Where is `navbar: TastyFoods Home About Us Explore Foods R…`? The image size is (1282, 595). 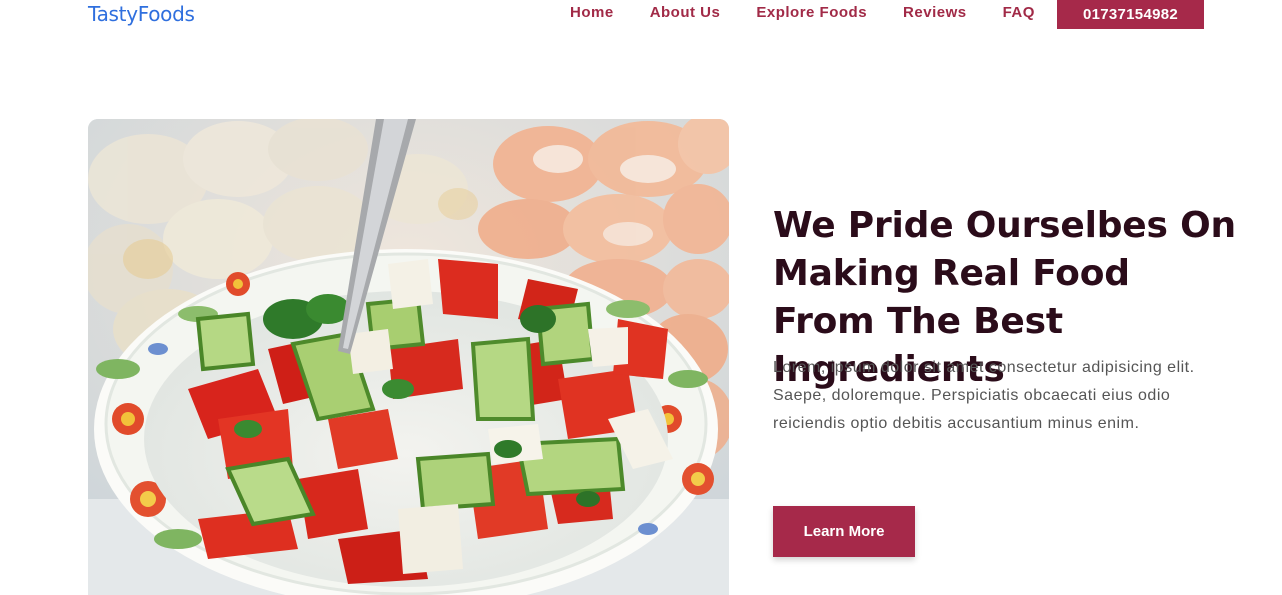 navbar: TastyFoods Home About Us Explore Foods R… is located at coordinates (641, 20).